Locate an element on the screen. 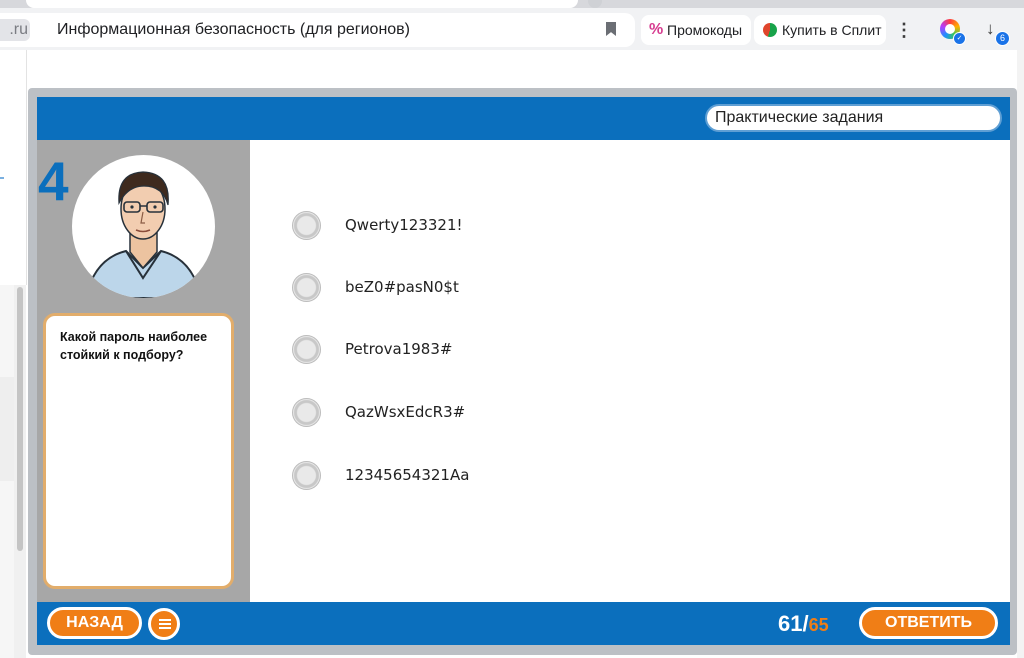 Image resolution: width=1024 pixels, height=658 pixels. question-text: Какой пароль наиболее стойкий к подбору? is located at coordinates (134, 346).